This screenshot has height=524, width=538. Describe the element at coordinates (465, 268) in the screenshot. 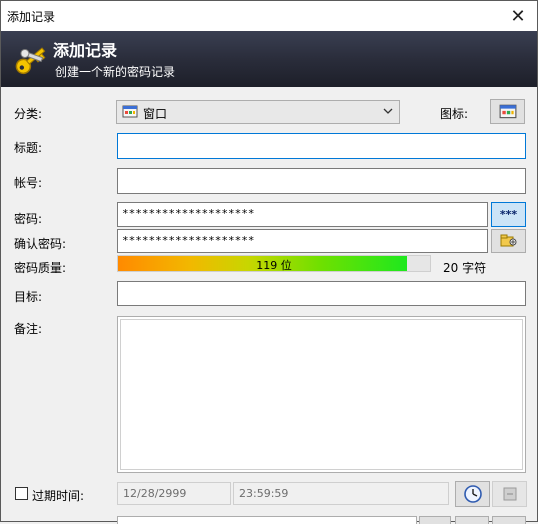

I see `password-length: 20 字符` at that location.